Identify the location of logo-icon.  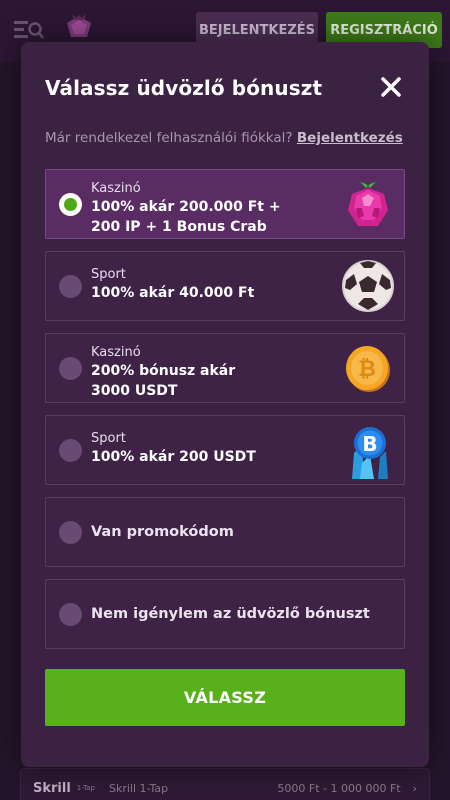
(79, 27).